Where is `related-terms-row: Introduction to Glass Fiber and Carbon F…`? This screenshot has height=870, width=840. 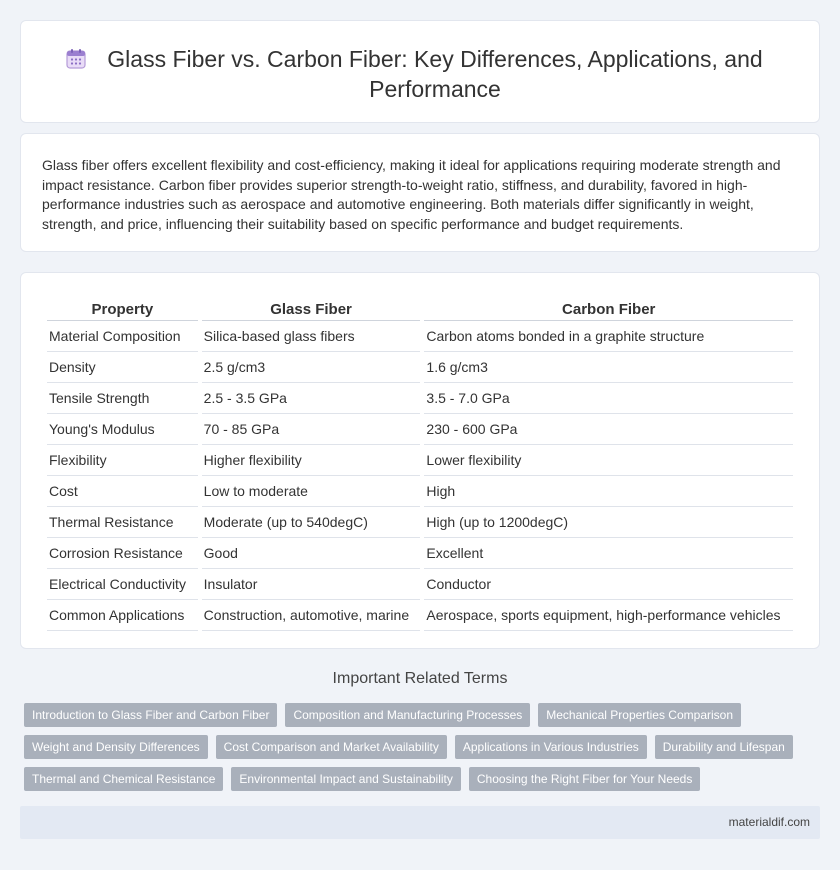 related-terms-row: Introduction to Glass Fiber and Carbon F… is located at coordinates (424, 715).